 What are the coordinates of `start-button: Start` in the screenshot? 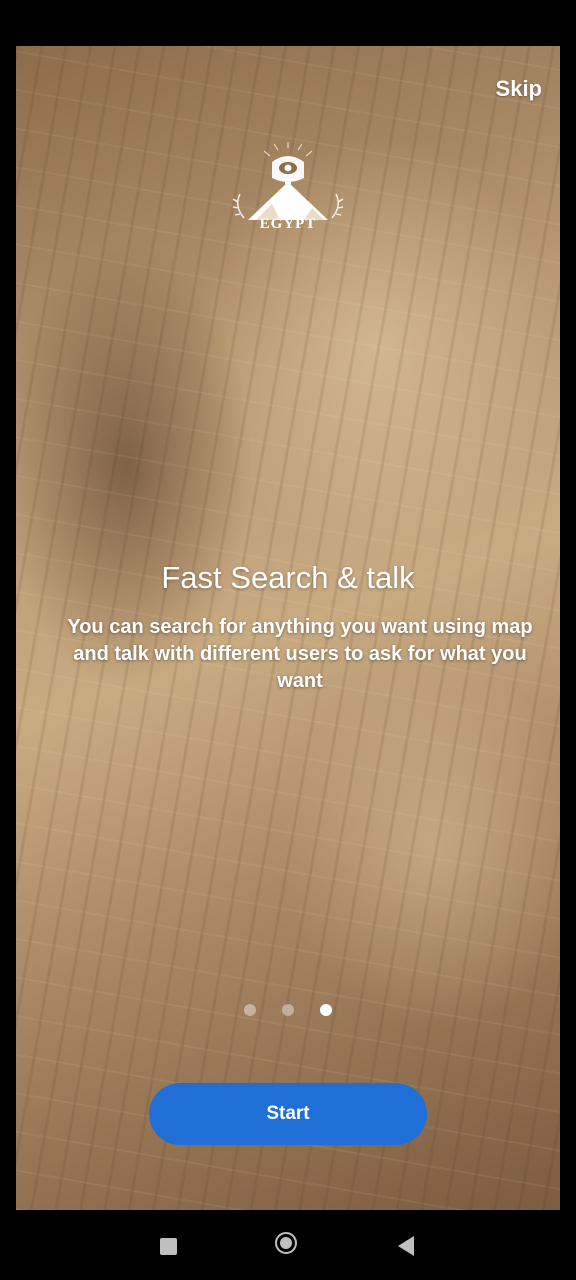 It's located at (288, 1114).